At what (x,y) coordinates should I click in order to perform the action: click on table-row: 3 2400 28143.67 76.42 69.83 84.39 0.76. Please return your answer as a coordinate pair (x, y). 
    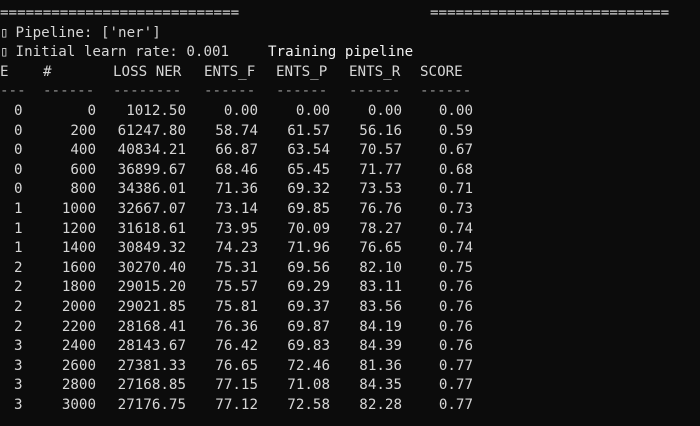
    Looking at the image, I should click on (350, 347).